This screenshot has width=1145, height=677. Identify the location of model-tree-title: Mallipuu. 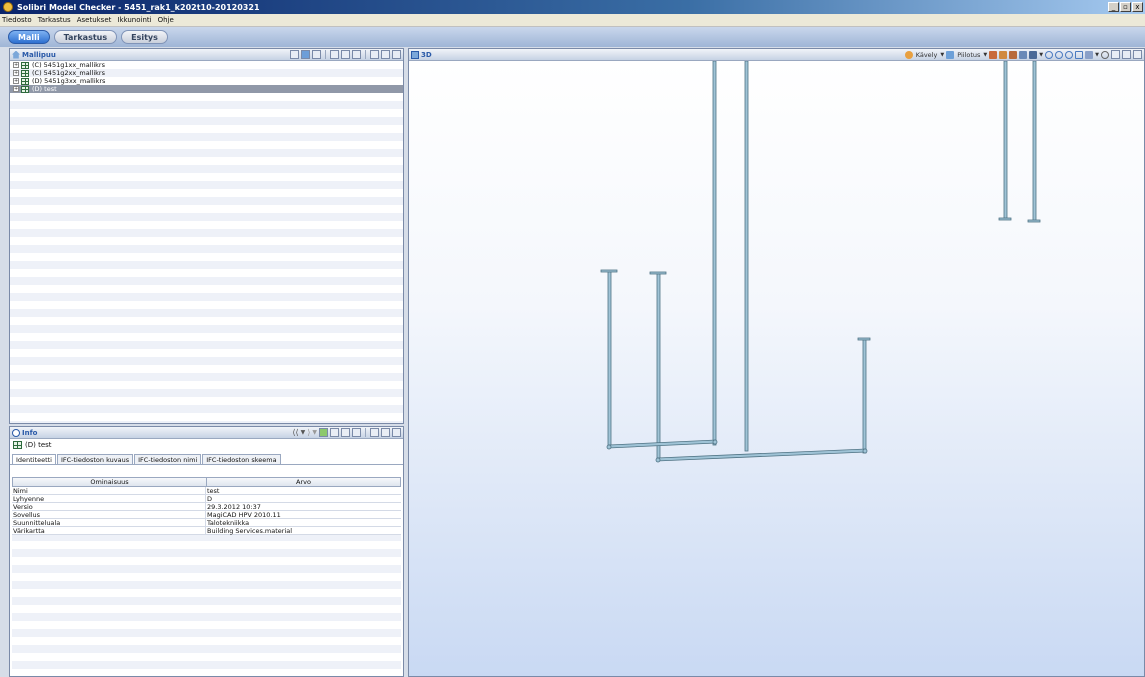
(39, 54).